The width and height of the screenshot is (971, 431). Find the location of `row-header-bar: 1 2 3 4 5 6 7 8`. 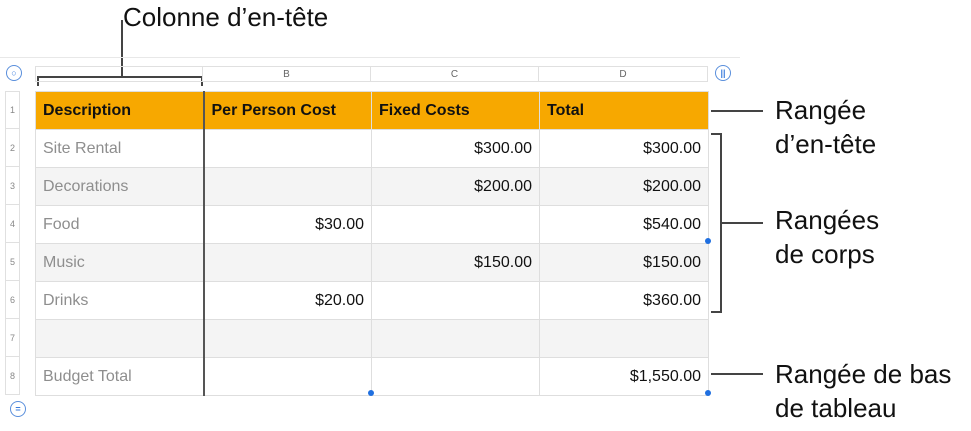

row-header-bar: 1 2 3 4 5 6 7 8 is located at coordinates (12, 243).